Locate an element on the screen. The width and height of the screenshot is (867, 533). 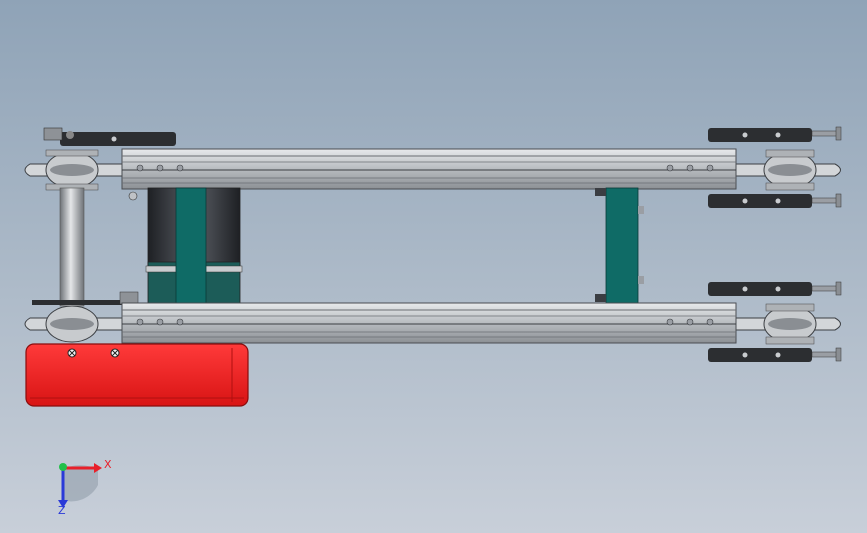
orientation-triad: X Z is located at coordinates (85, 487).